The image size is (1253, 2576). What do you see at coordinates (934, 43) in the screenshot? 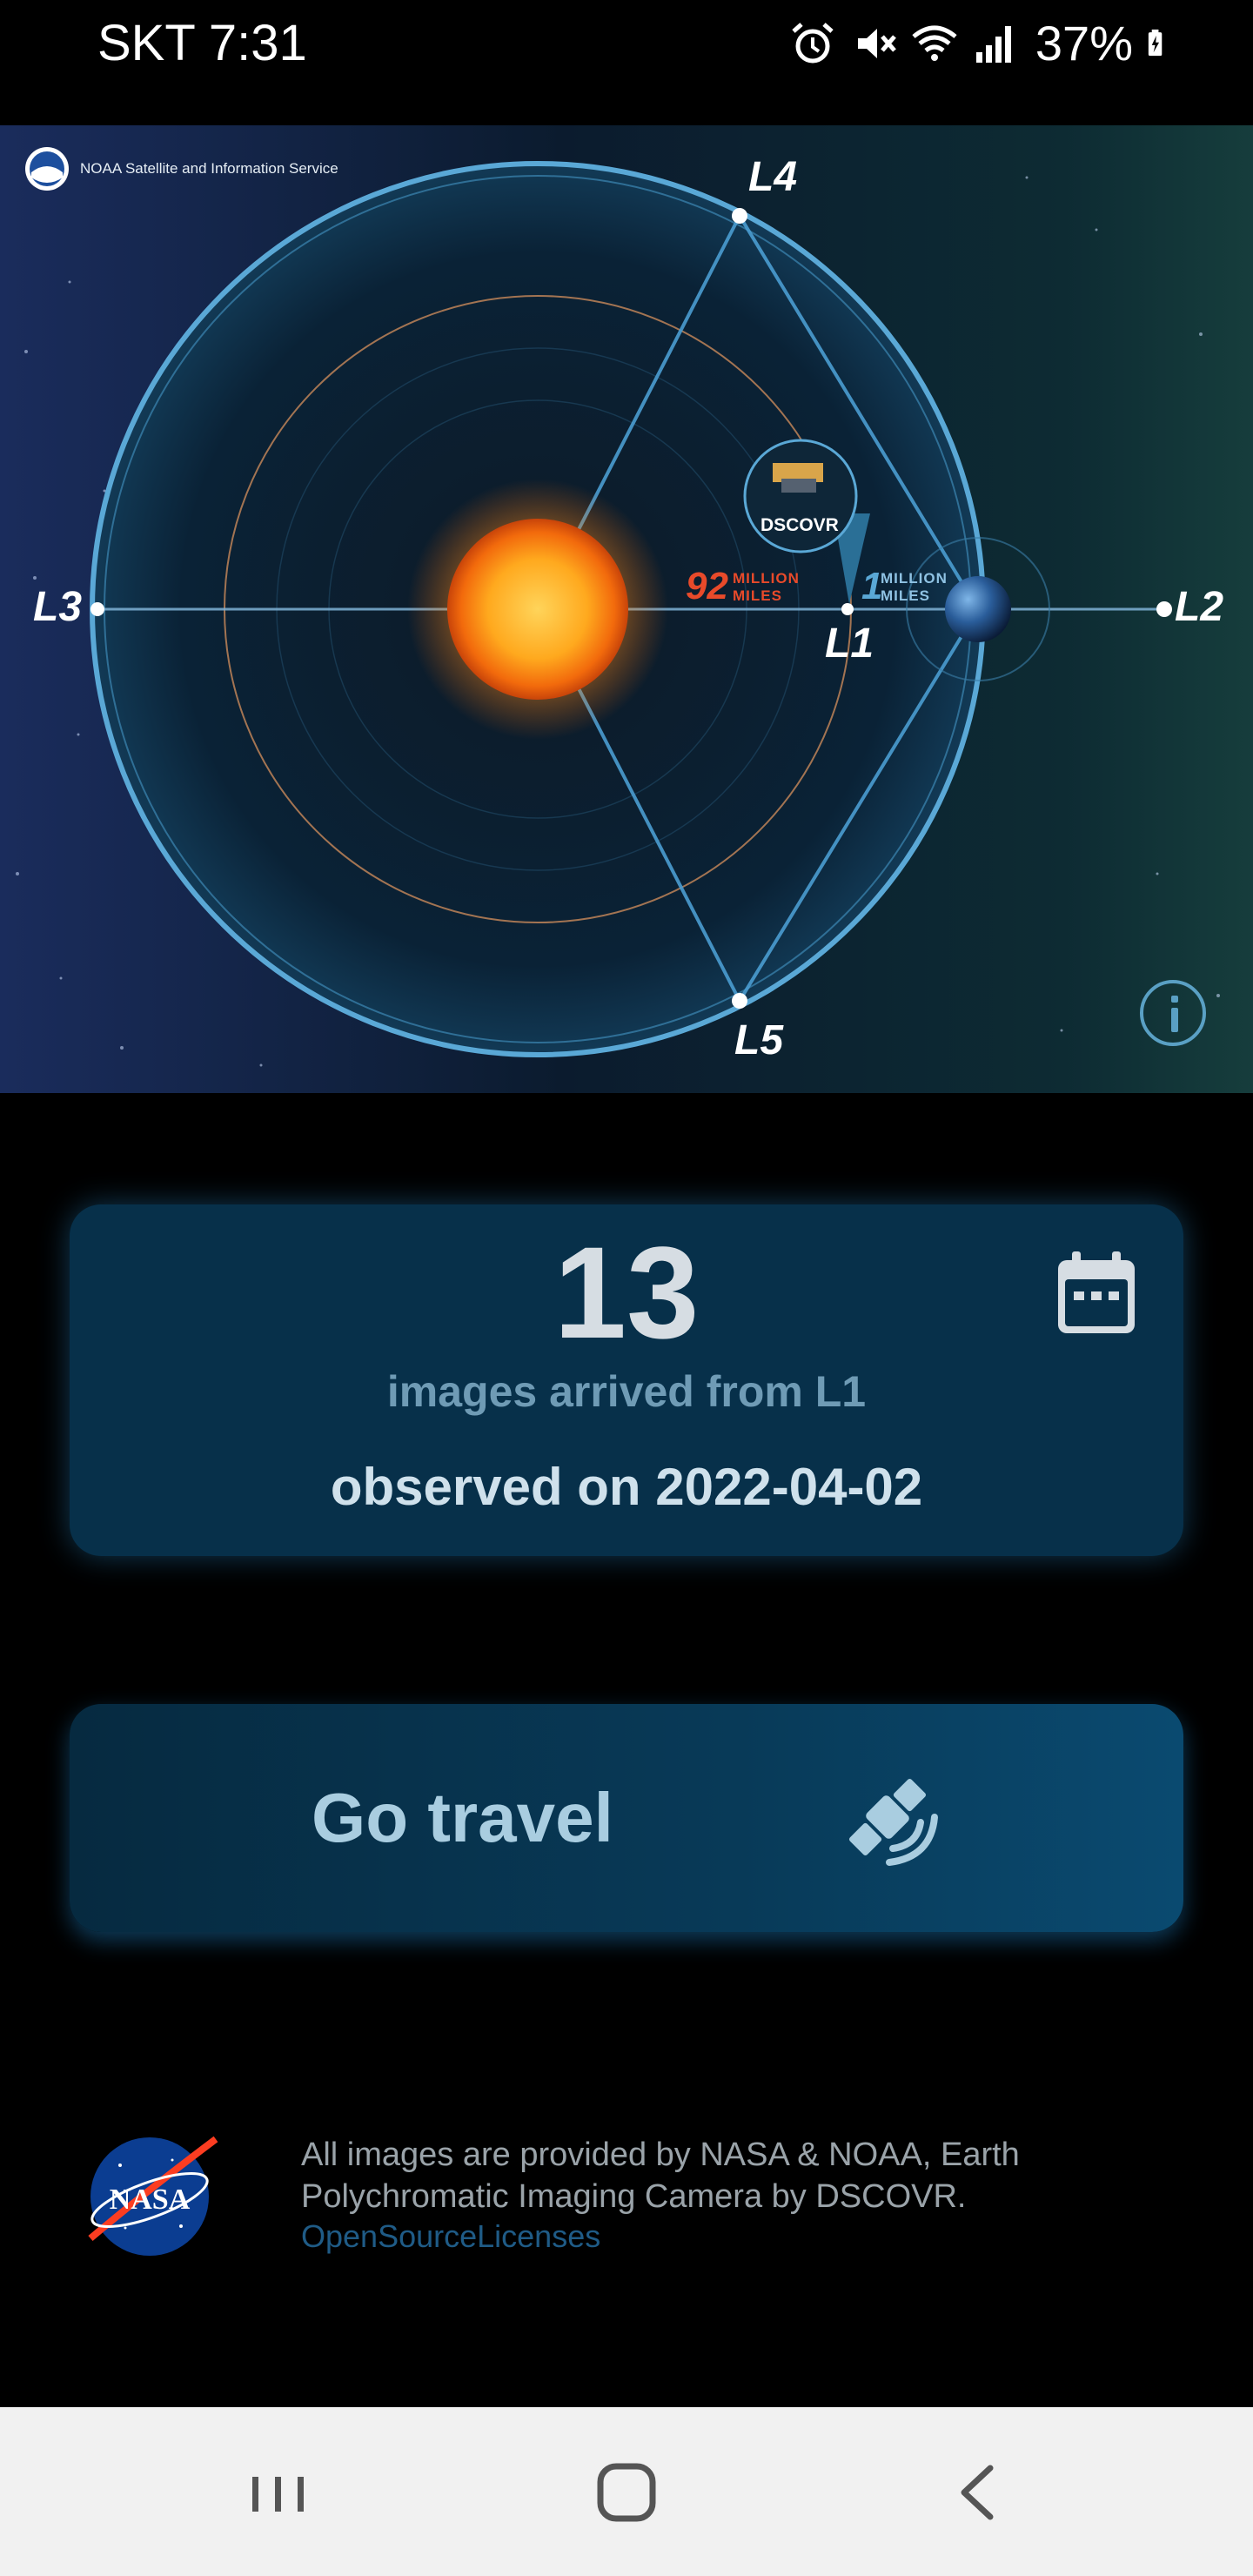
I see `wifi-icon` at bounding box center [934, 43].